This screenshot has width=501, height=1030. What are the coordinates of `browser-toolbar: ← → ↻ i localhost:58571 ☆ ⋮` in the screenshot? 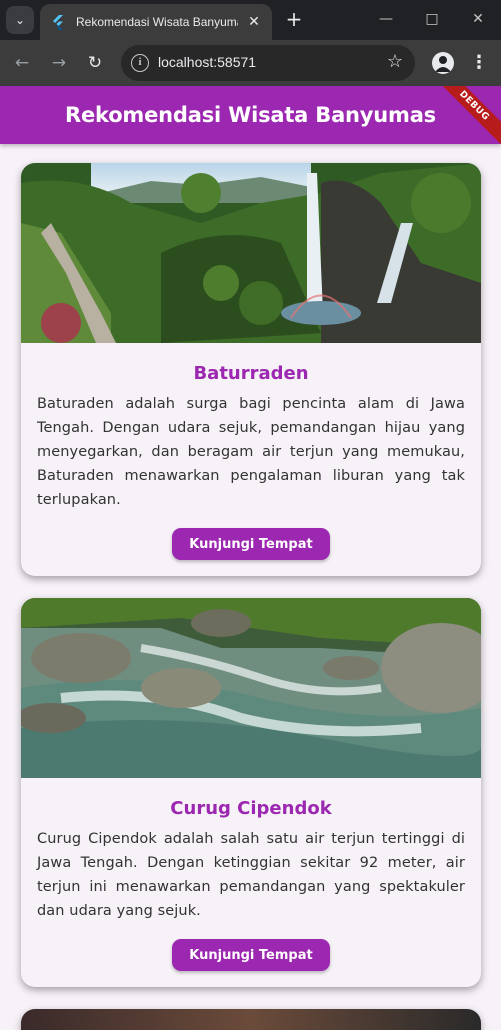 It's located at (250, 63).